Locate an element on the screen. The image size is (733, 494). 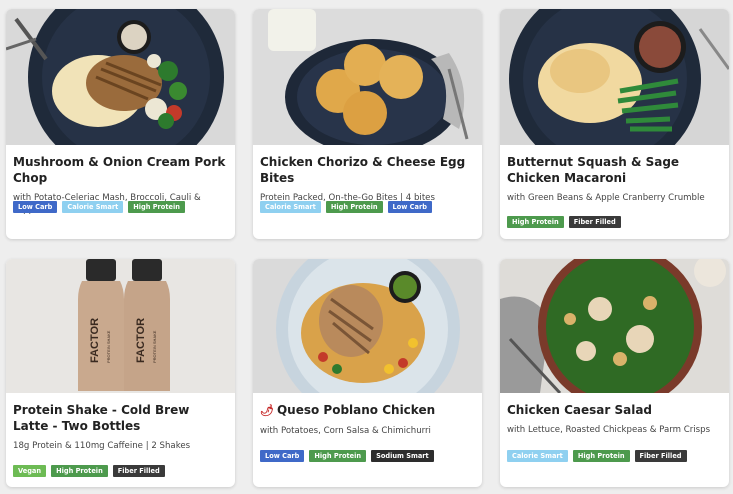
tag-vegan: Vegan is located at coordinates (30, 471).